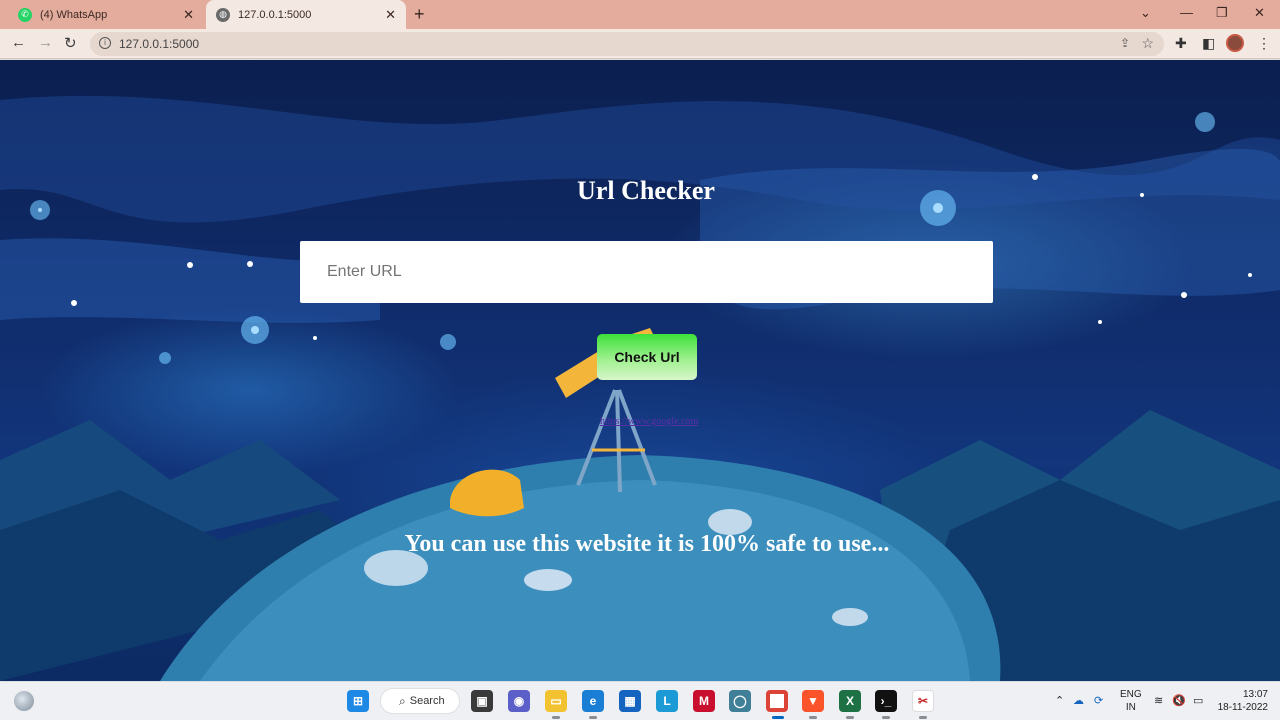 This screenshot has width=1280, height=720. I want to click on speaker-muted-icon: 🔇, so click(1179, 700).